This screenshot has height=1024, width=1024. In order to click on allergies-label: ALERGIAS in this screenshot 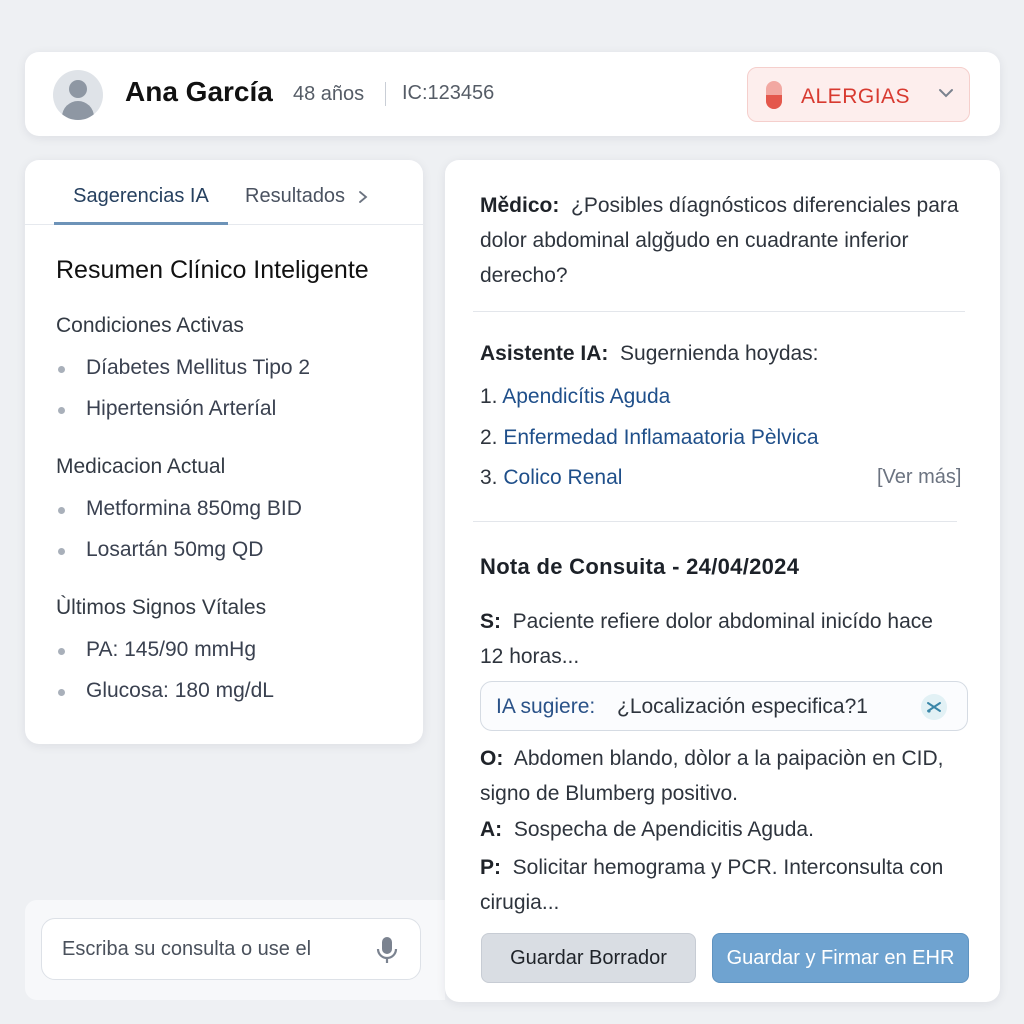, I will do `click(856, 96)`.